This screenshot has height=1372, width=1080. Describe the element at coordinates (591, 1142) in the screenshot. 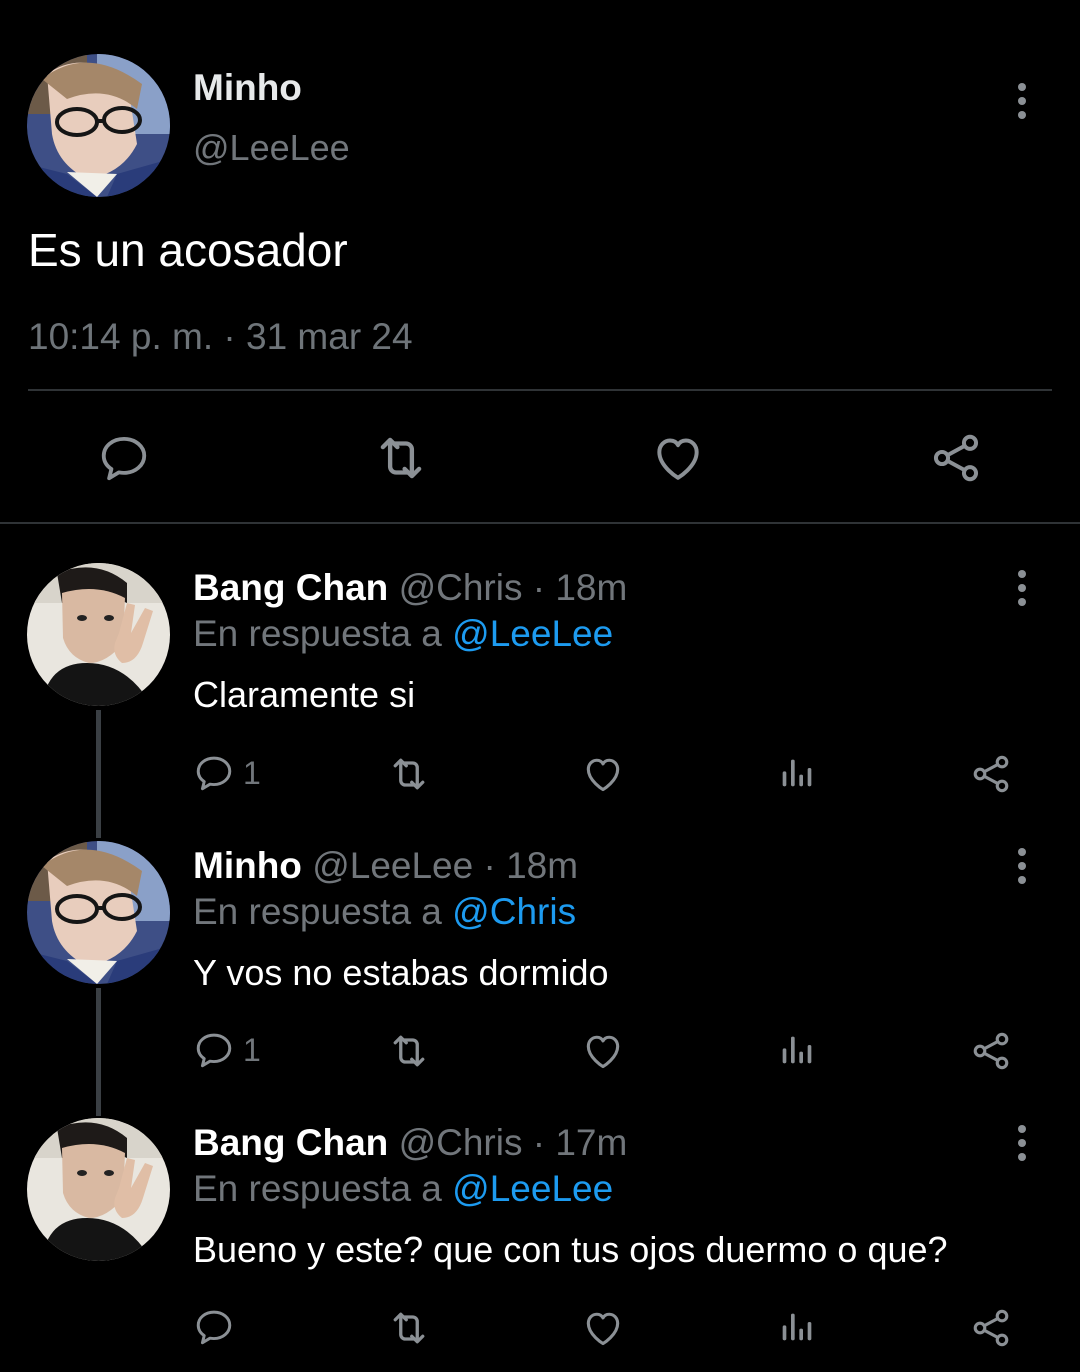

I see `reply-time: 17m` at that location.